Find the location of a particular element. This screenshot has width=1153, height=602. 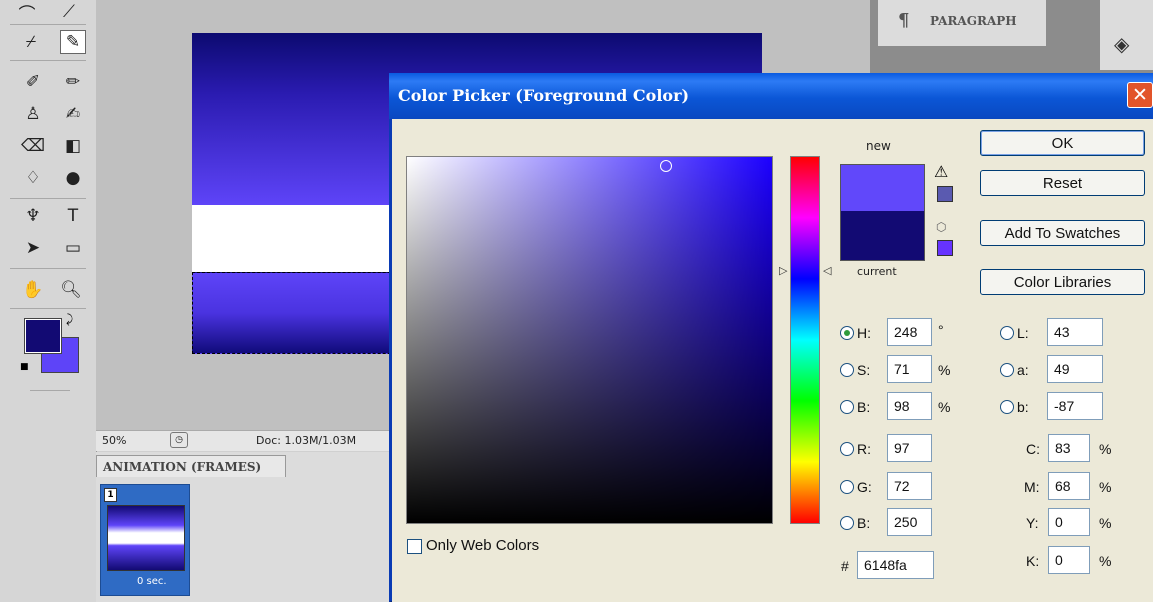

blue-field: 250 is located at coordinates (909, 522).